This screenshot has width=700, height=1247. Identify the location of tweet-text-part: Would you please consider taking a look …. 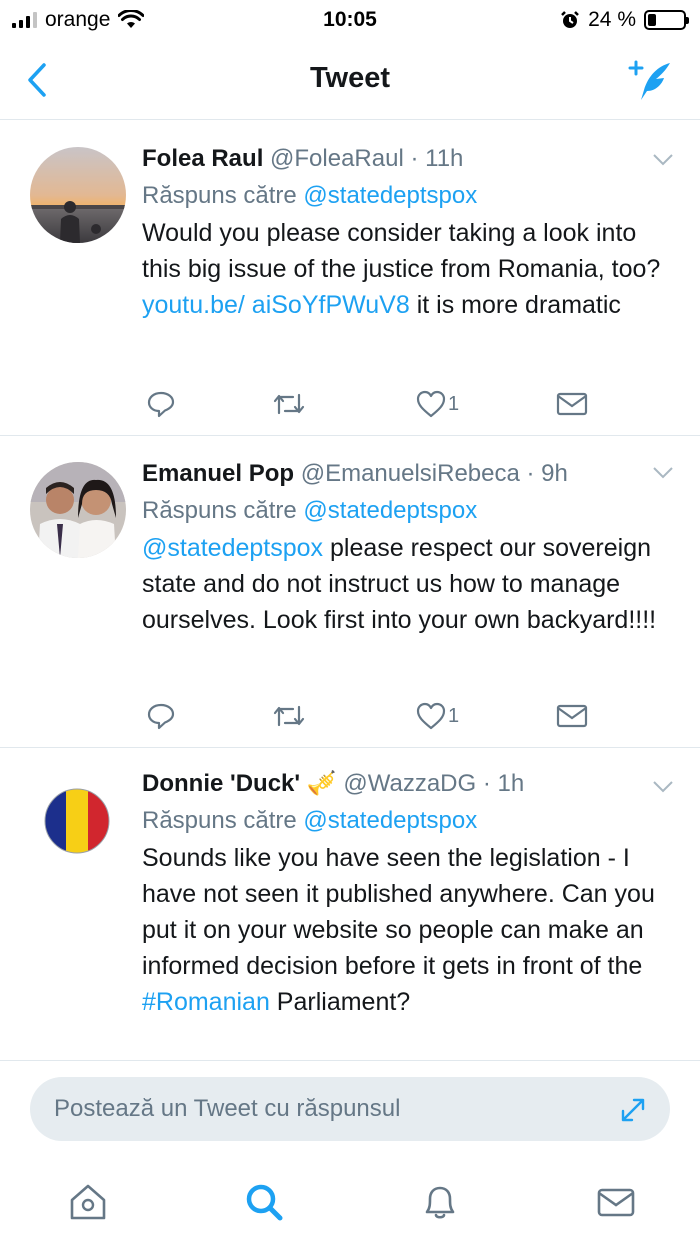
(401, 251).